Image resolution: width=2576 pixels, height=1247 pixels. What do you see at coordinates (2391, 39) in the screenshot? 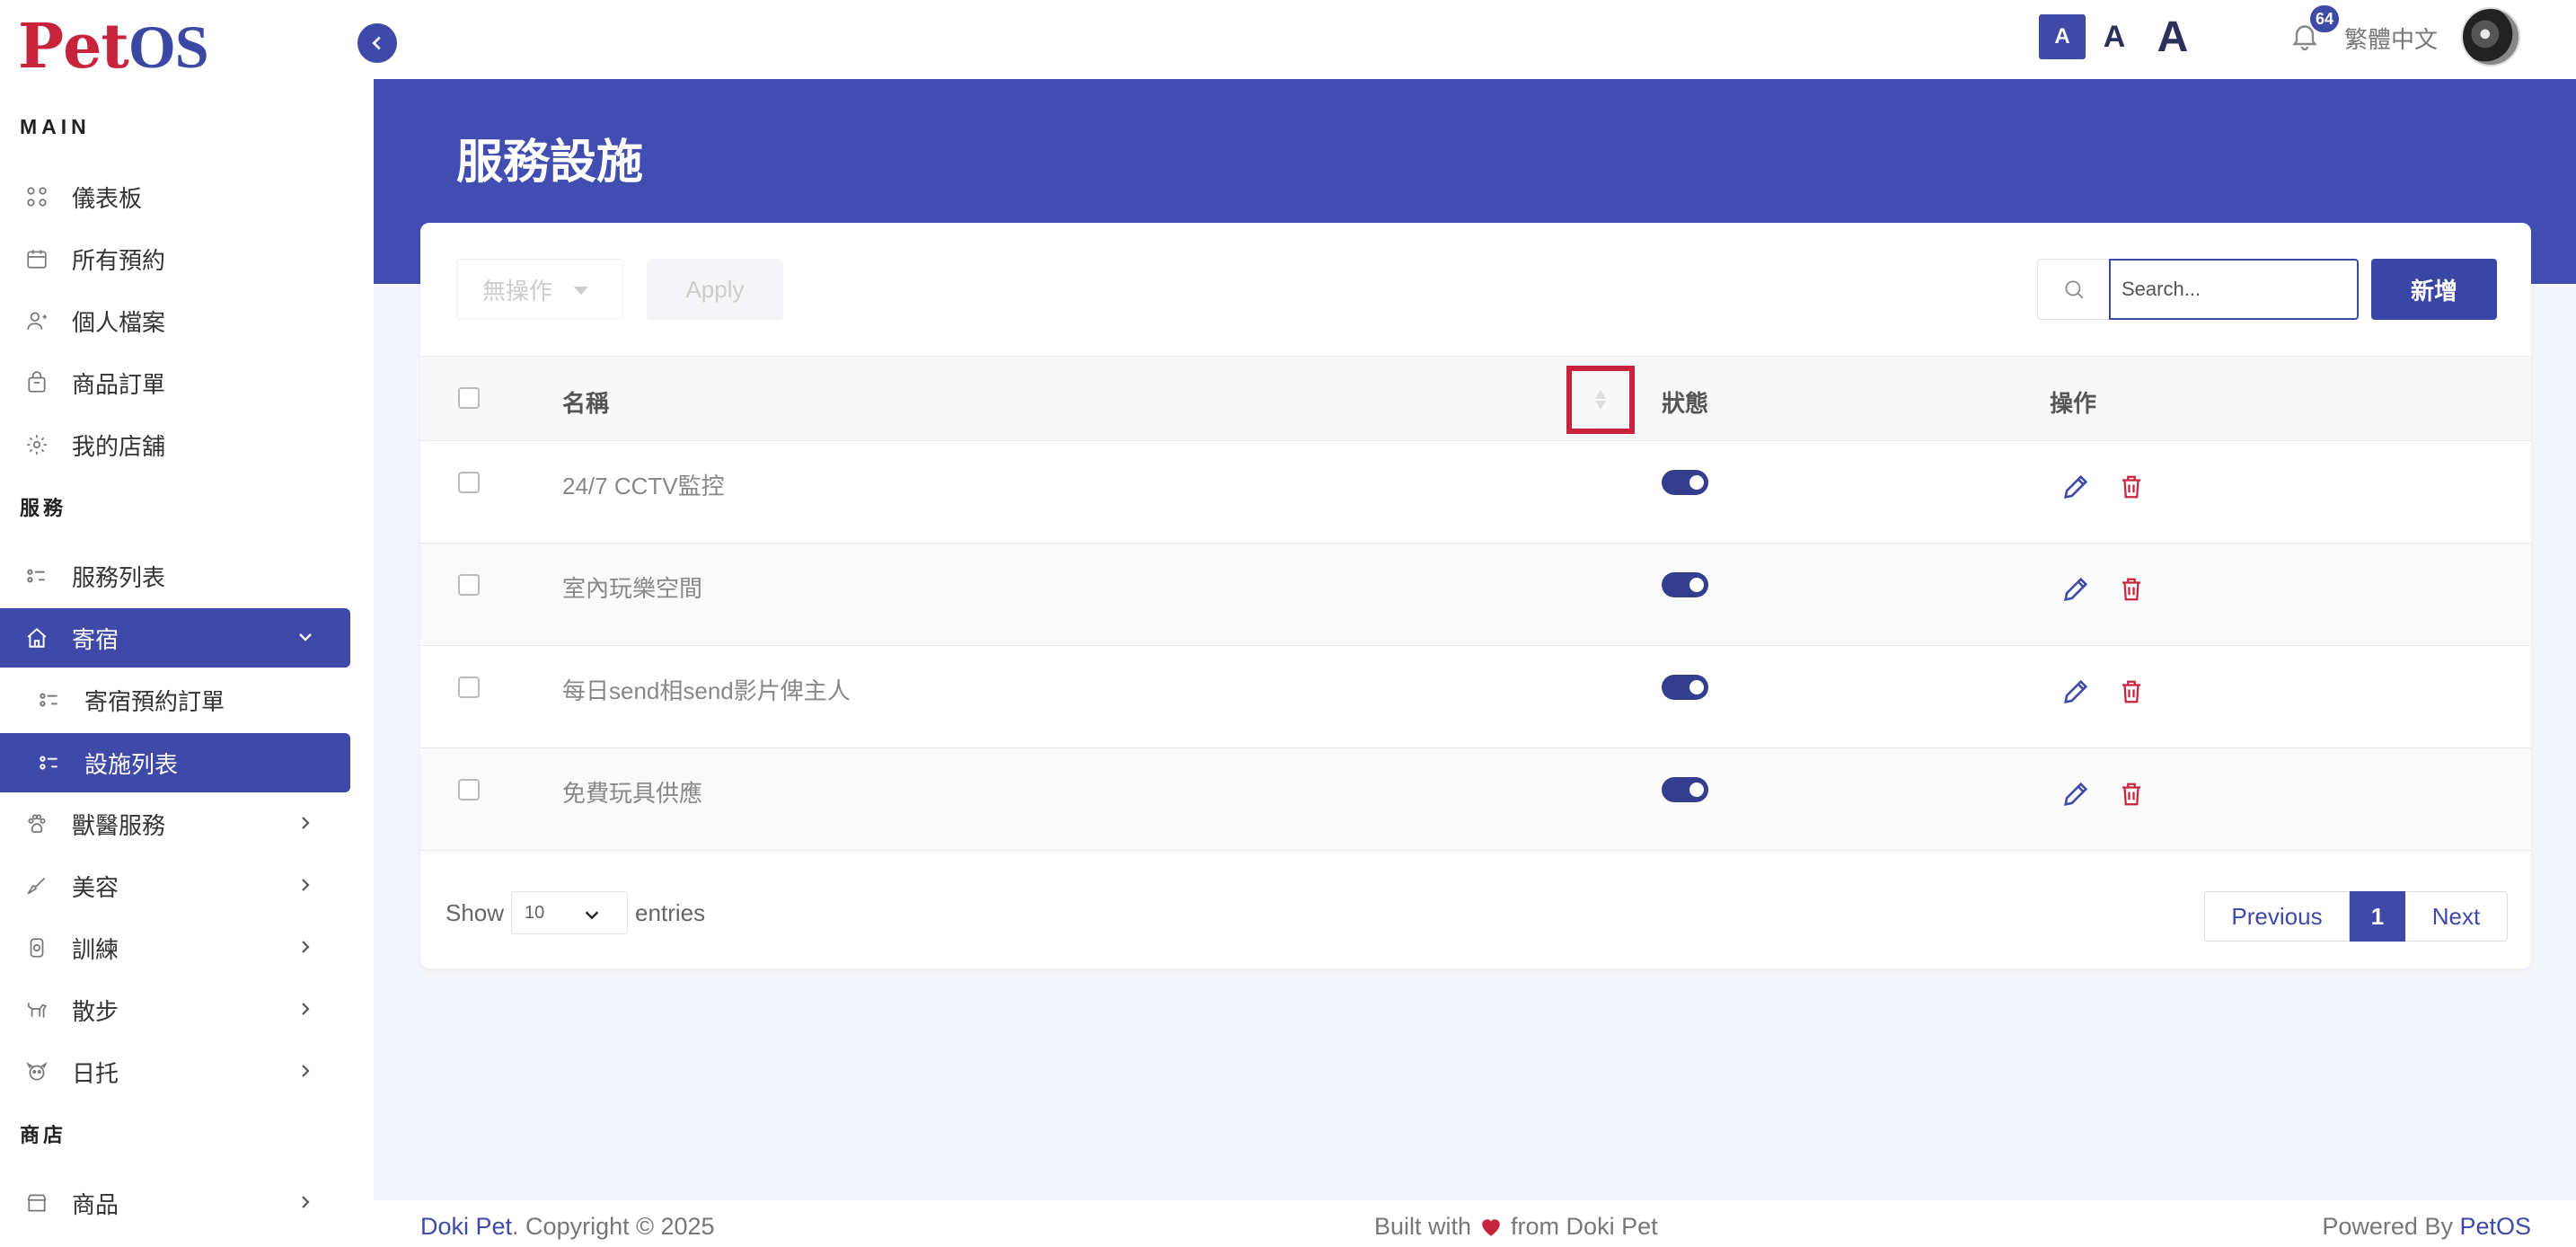
I see `language-selector: 繁體中文` at bounding box center [2391, 39].